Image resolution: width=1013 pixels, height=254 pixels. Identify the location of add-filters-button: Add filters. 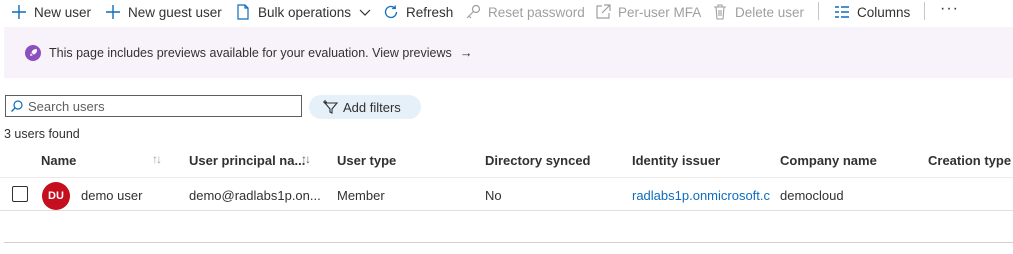
(365, 107).